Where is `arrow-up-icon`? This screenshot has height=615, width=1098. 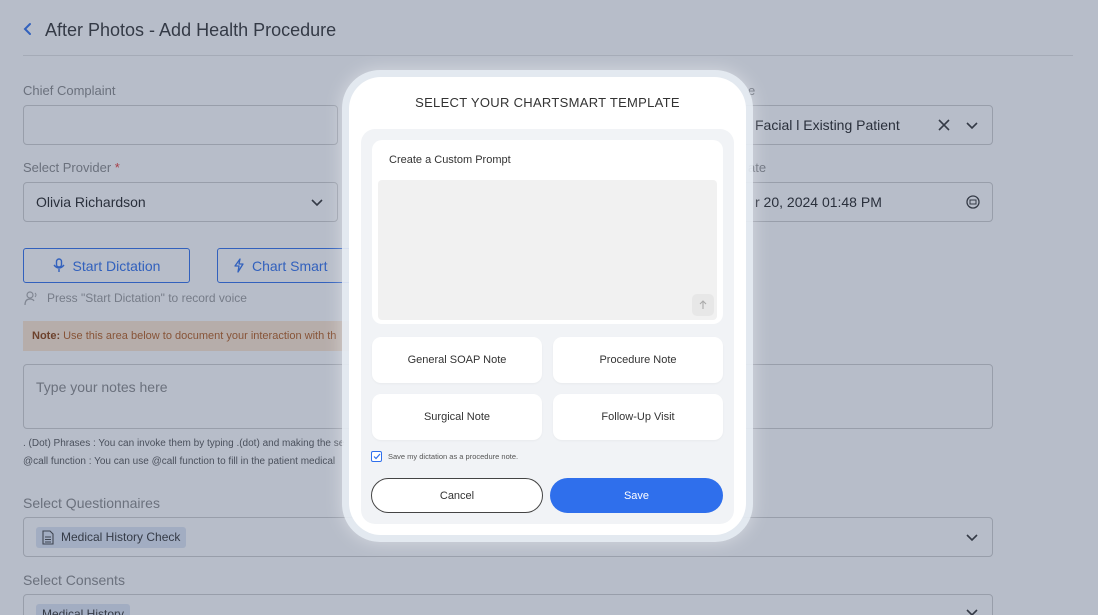
arrow-up-icon is located at coordinates (703, 305).